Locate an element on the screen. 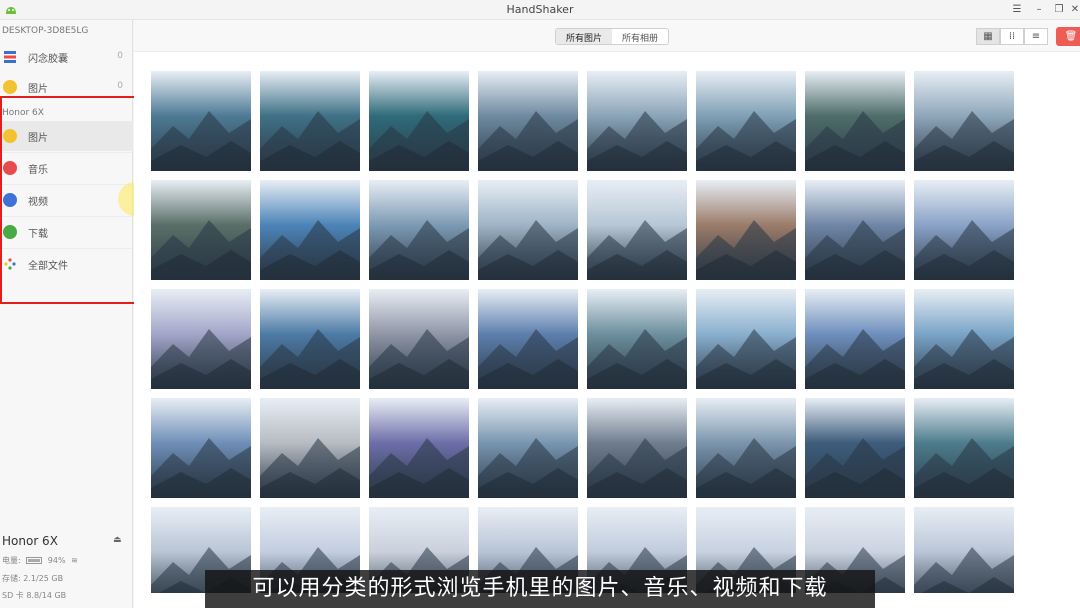 The height and width of the screenshot is (608, 1080). grid-small-icon: ⁞⁞ is located at coordinates (1012, 36).